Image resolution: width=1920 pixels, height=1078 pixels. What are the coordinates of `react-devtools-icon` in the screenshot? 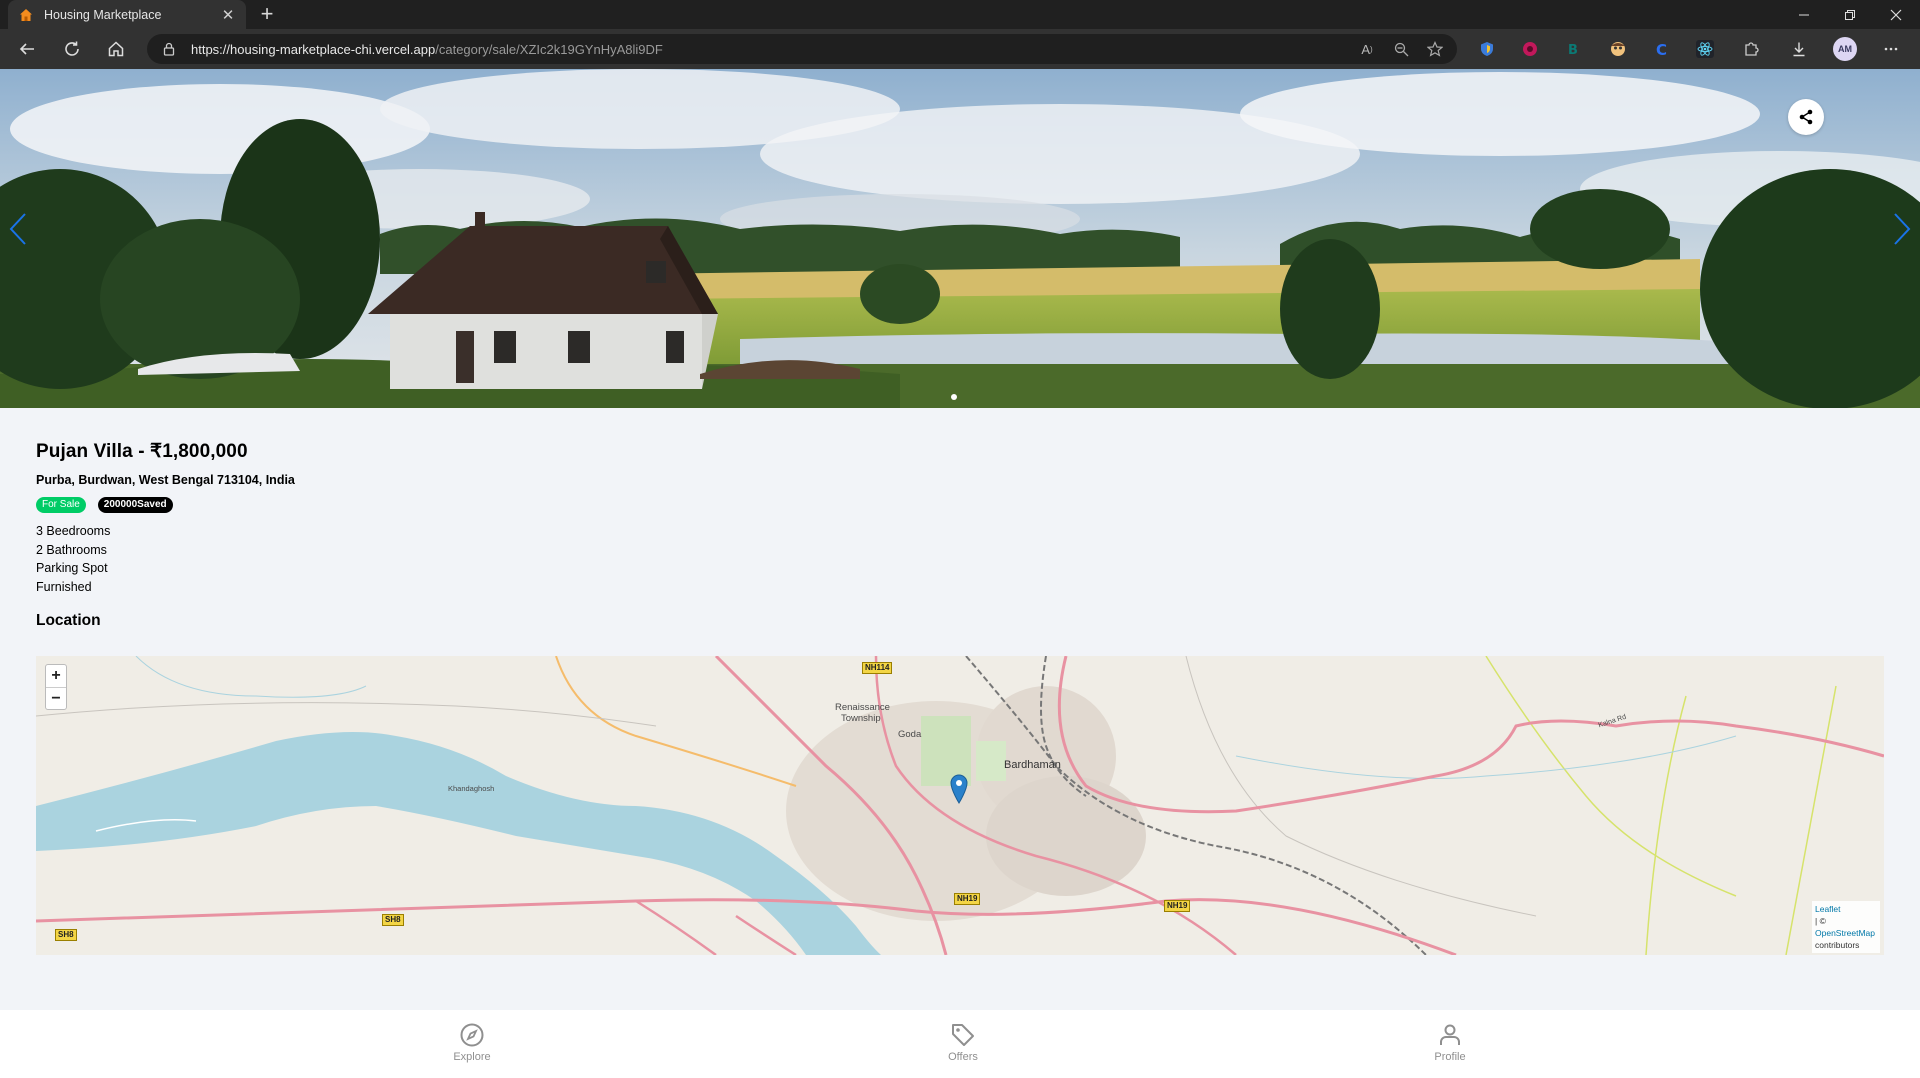 It's located at (1705, 49).